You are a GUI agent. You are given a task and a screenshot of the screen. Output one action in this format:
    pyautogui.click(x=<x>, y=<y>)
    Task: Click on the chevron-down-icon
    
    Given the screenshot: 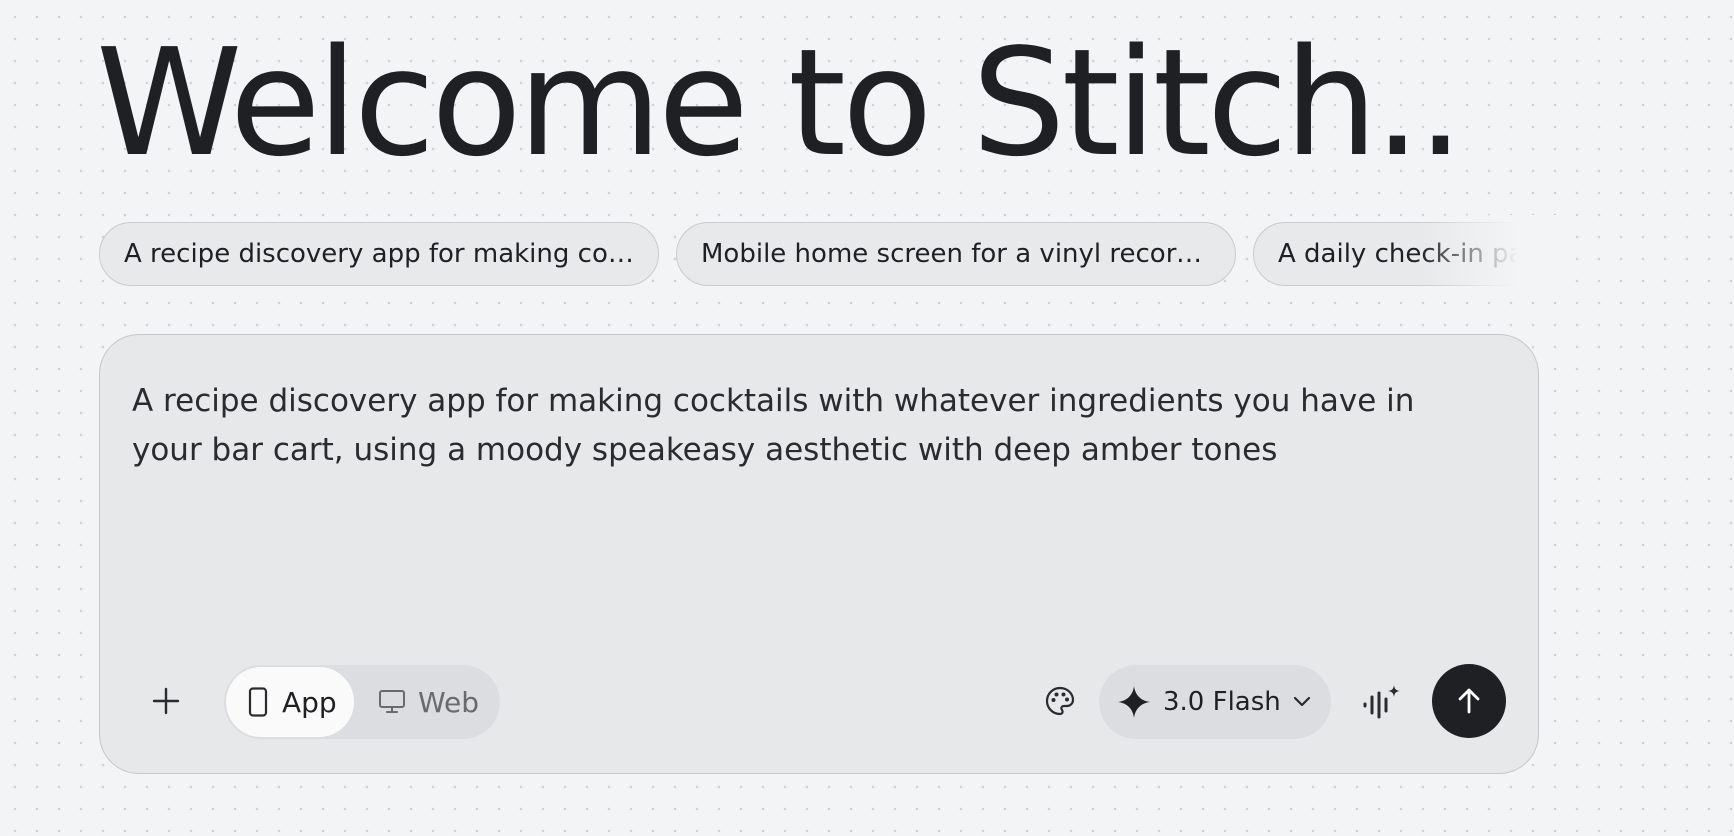 What is the action you would take?
    pyautogui.click(x=1301, y=701)
    